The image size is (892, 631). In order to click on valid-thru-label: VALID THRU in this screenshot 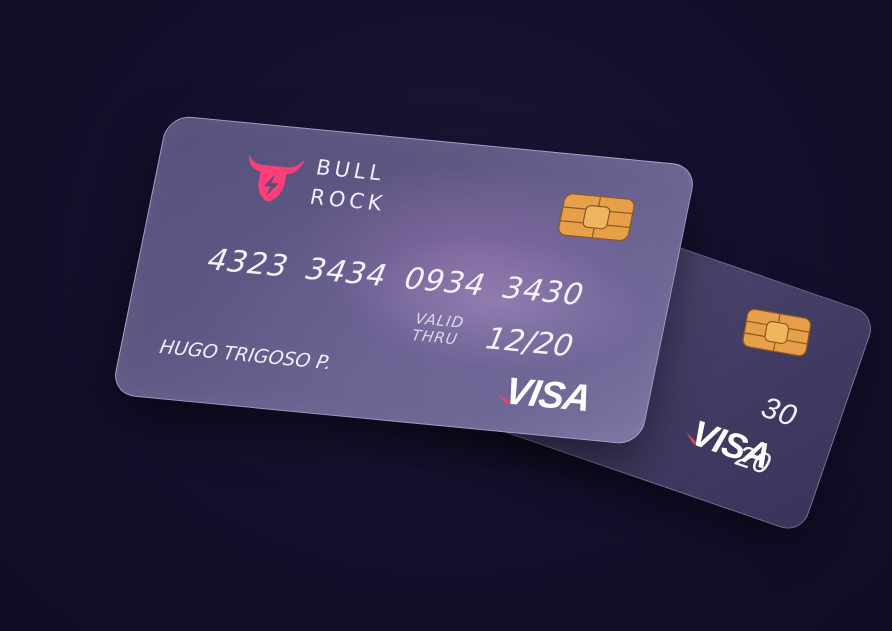, I will do `click(438, 329)`.